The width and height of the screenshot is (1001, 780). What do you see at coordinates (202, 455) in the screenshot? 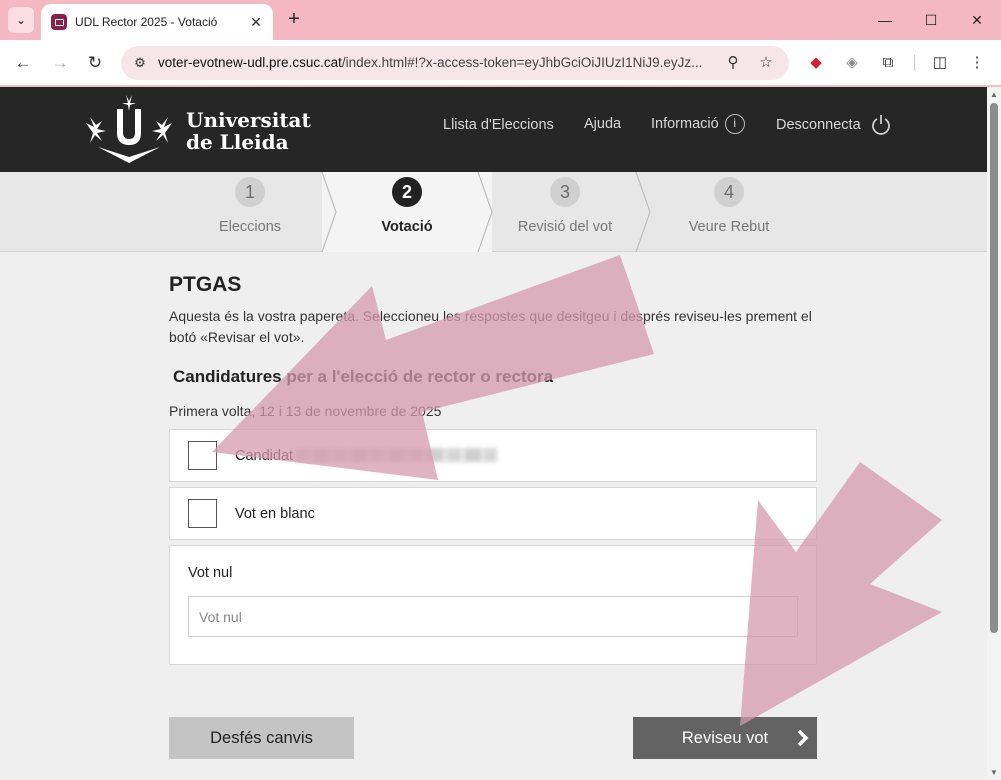
I see `candidate-checkbox` at bounding box center [202, 455].